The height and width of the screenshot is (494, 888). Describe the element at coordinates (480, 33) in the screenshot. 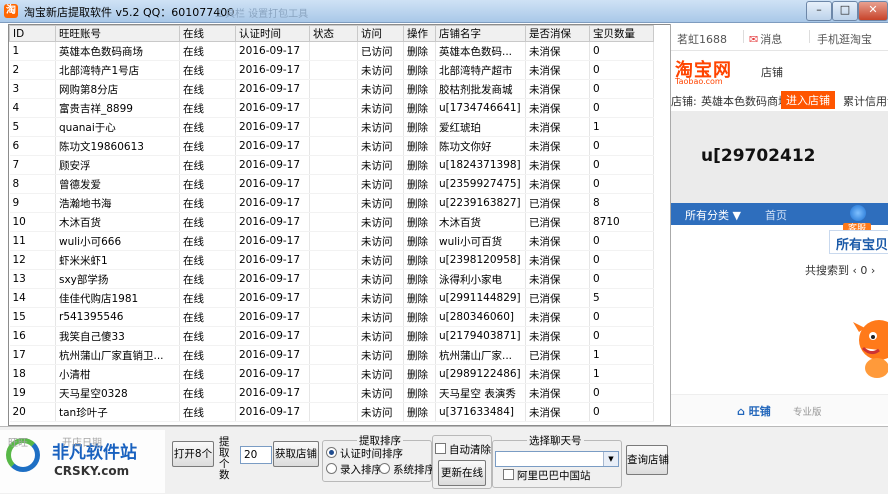

I see `column-header: 店铺名字` at that location.